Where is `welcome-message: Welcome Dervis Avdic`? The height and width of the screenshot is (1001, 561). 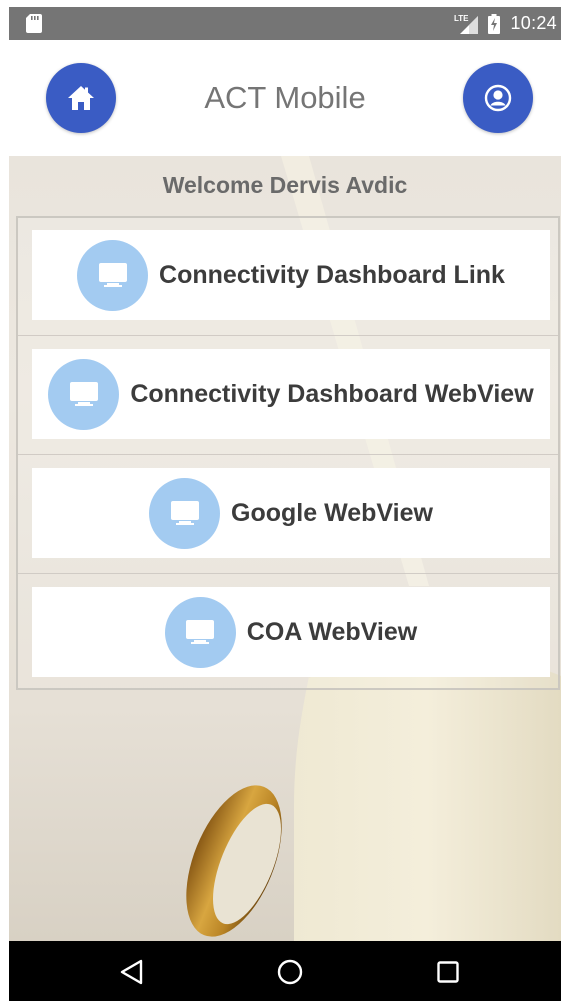
welcome-message: Welcome Dervis Avdic is located at coordinates (285, 185).